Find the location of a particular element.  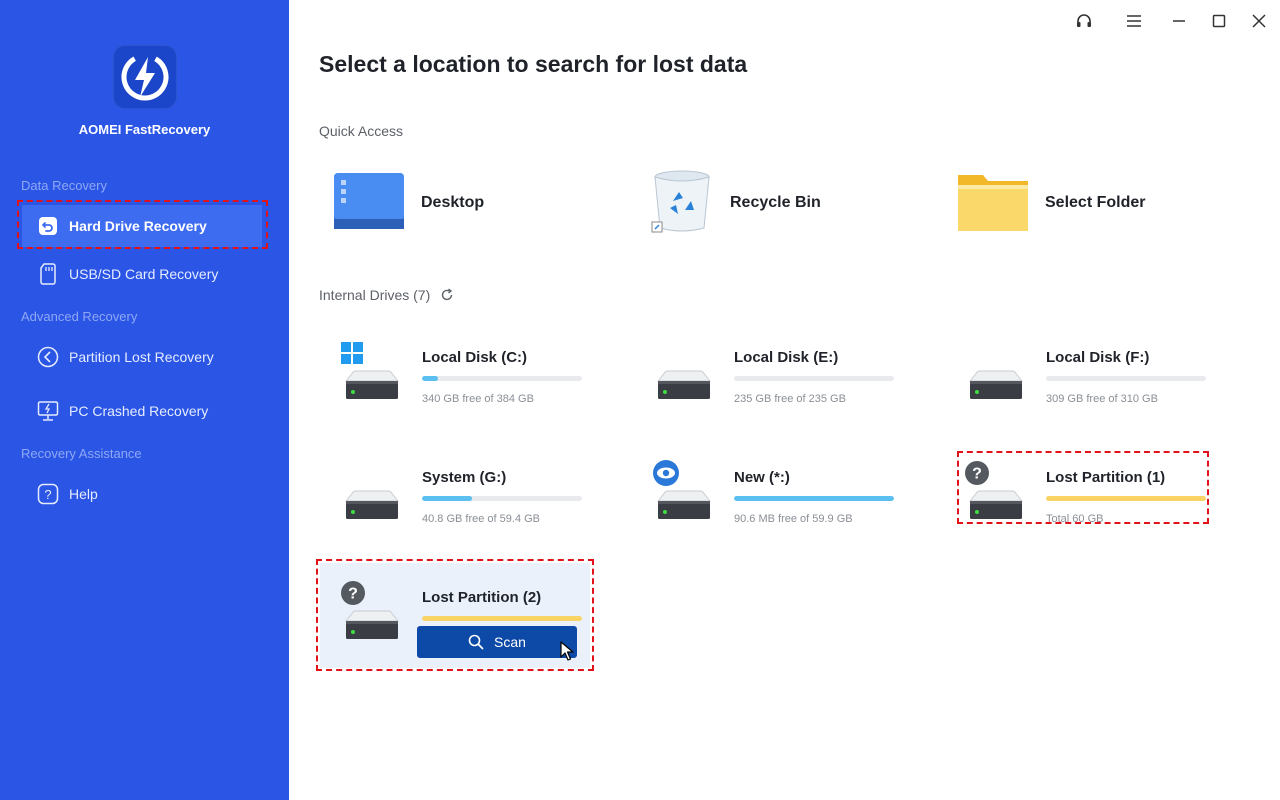

internal-drives-heading: Internal Drives (7) is located at coordinates (386, 295).